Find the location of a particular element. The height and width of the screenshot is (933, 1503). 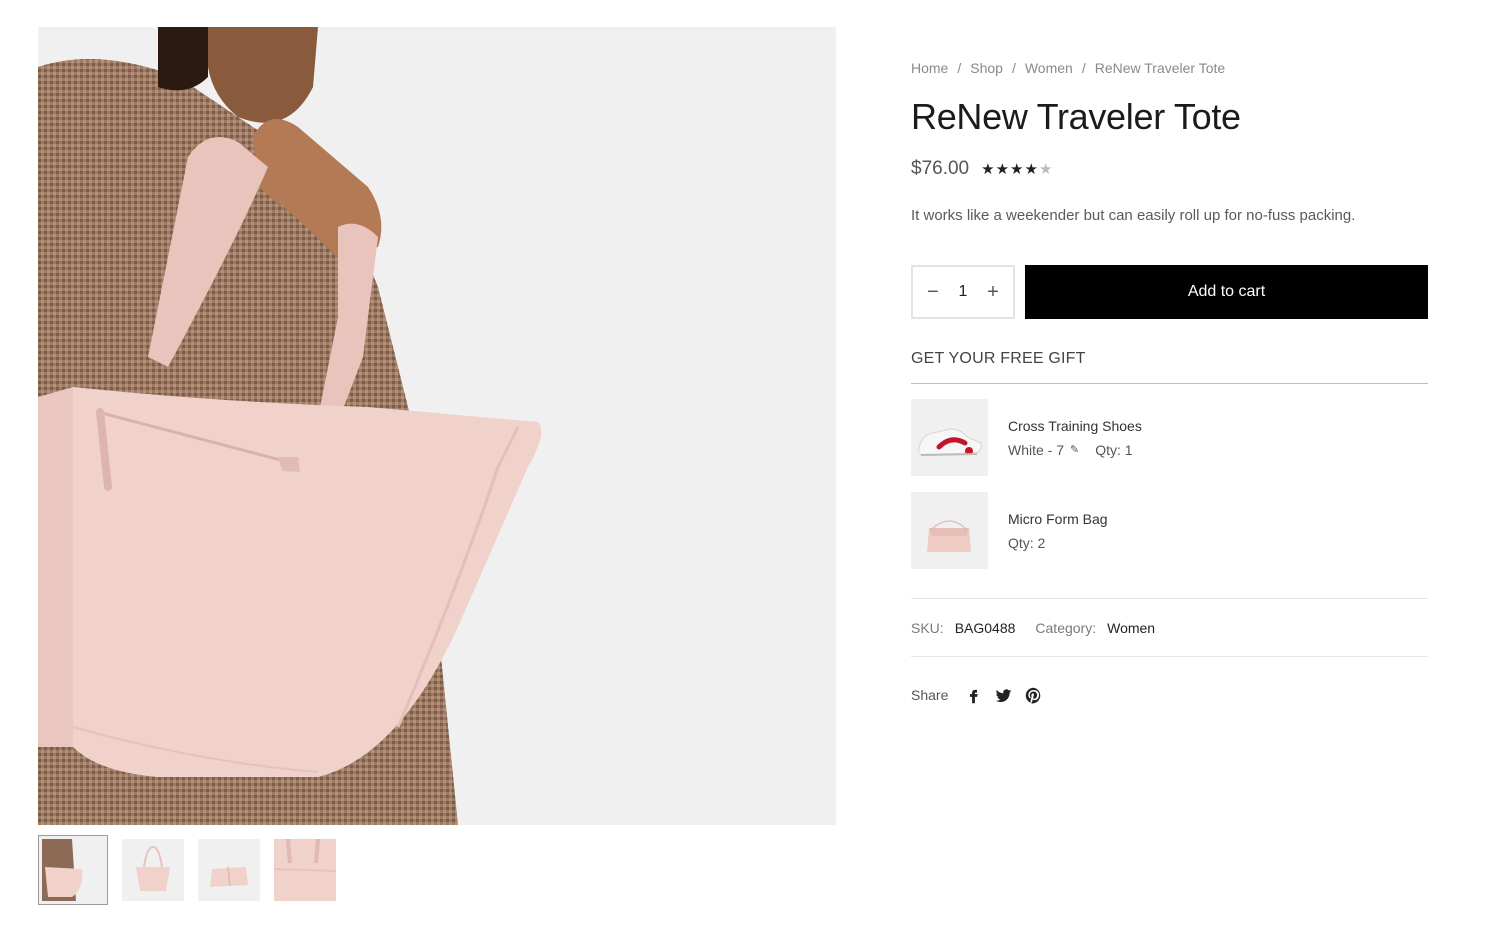

star-rating: ★★★★★ is located at coordinates (1017, 169).